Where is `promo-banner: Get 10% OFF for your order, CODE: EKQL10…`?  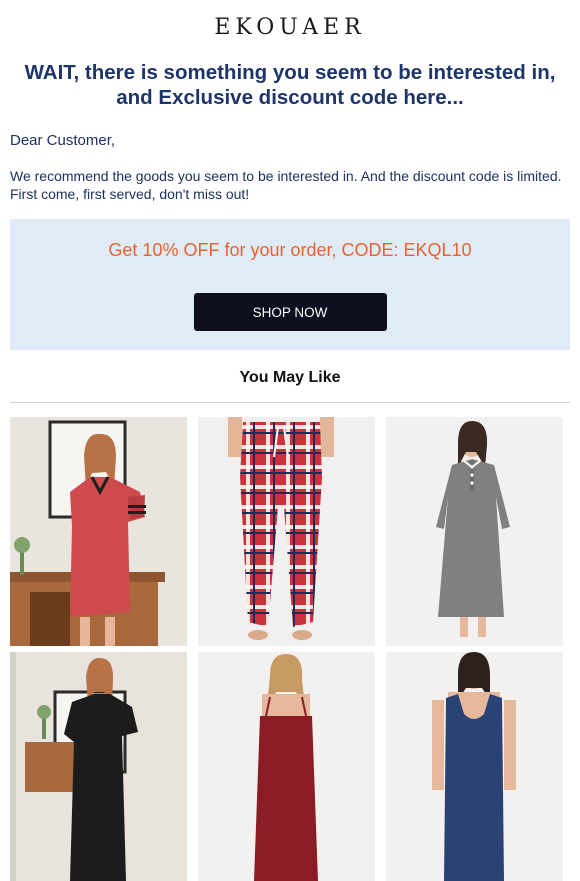
promo-banner: Get 10% OFF for your order, CODE: EKQL10… is located at coordinates (290, 284).